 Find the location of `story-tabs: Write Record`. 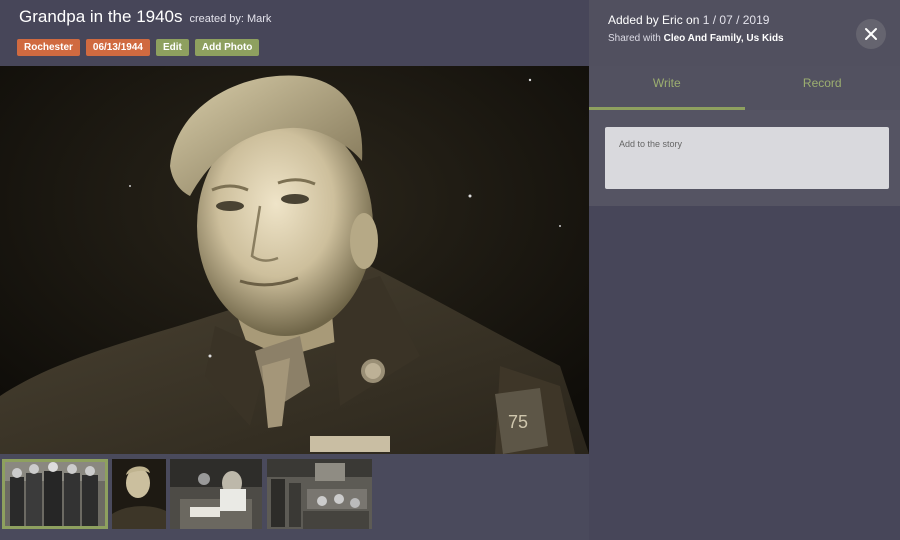

story-tabs: Write Record is located at coordinates (744, 88).